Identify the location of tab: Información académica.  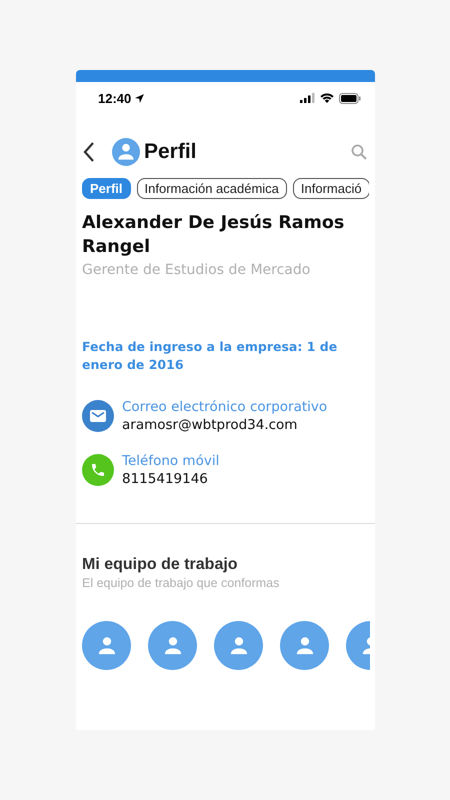
(211, 188).